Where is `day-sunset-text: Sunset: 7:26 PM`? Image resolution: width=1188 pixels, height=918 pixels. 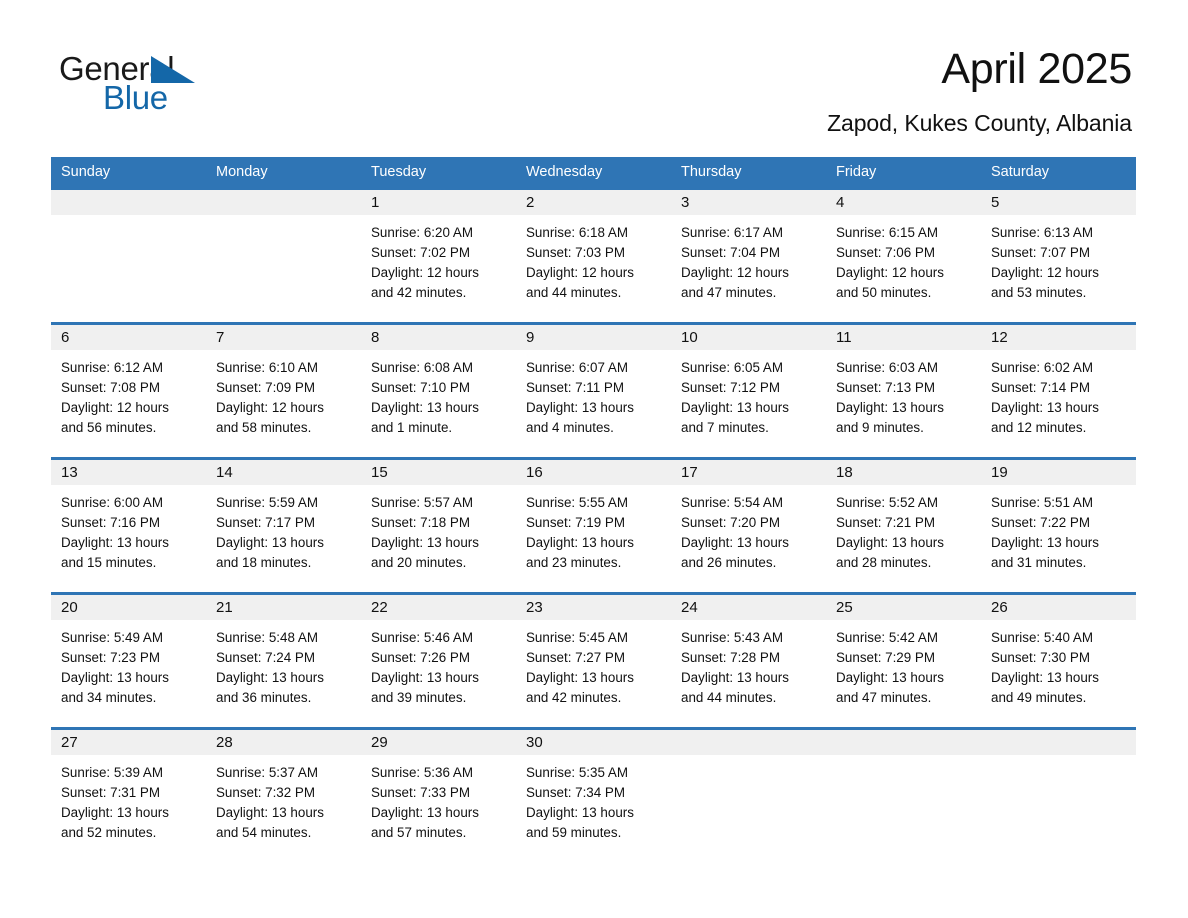
day-sunset-text: Sunset: 7:26 PM is located at coordinates (420, 657).